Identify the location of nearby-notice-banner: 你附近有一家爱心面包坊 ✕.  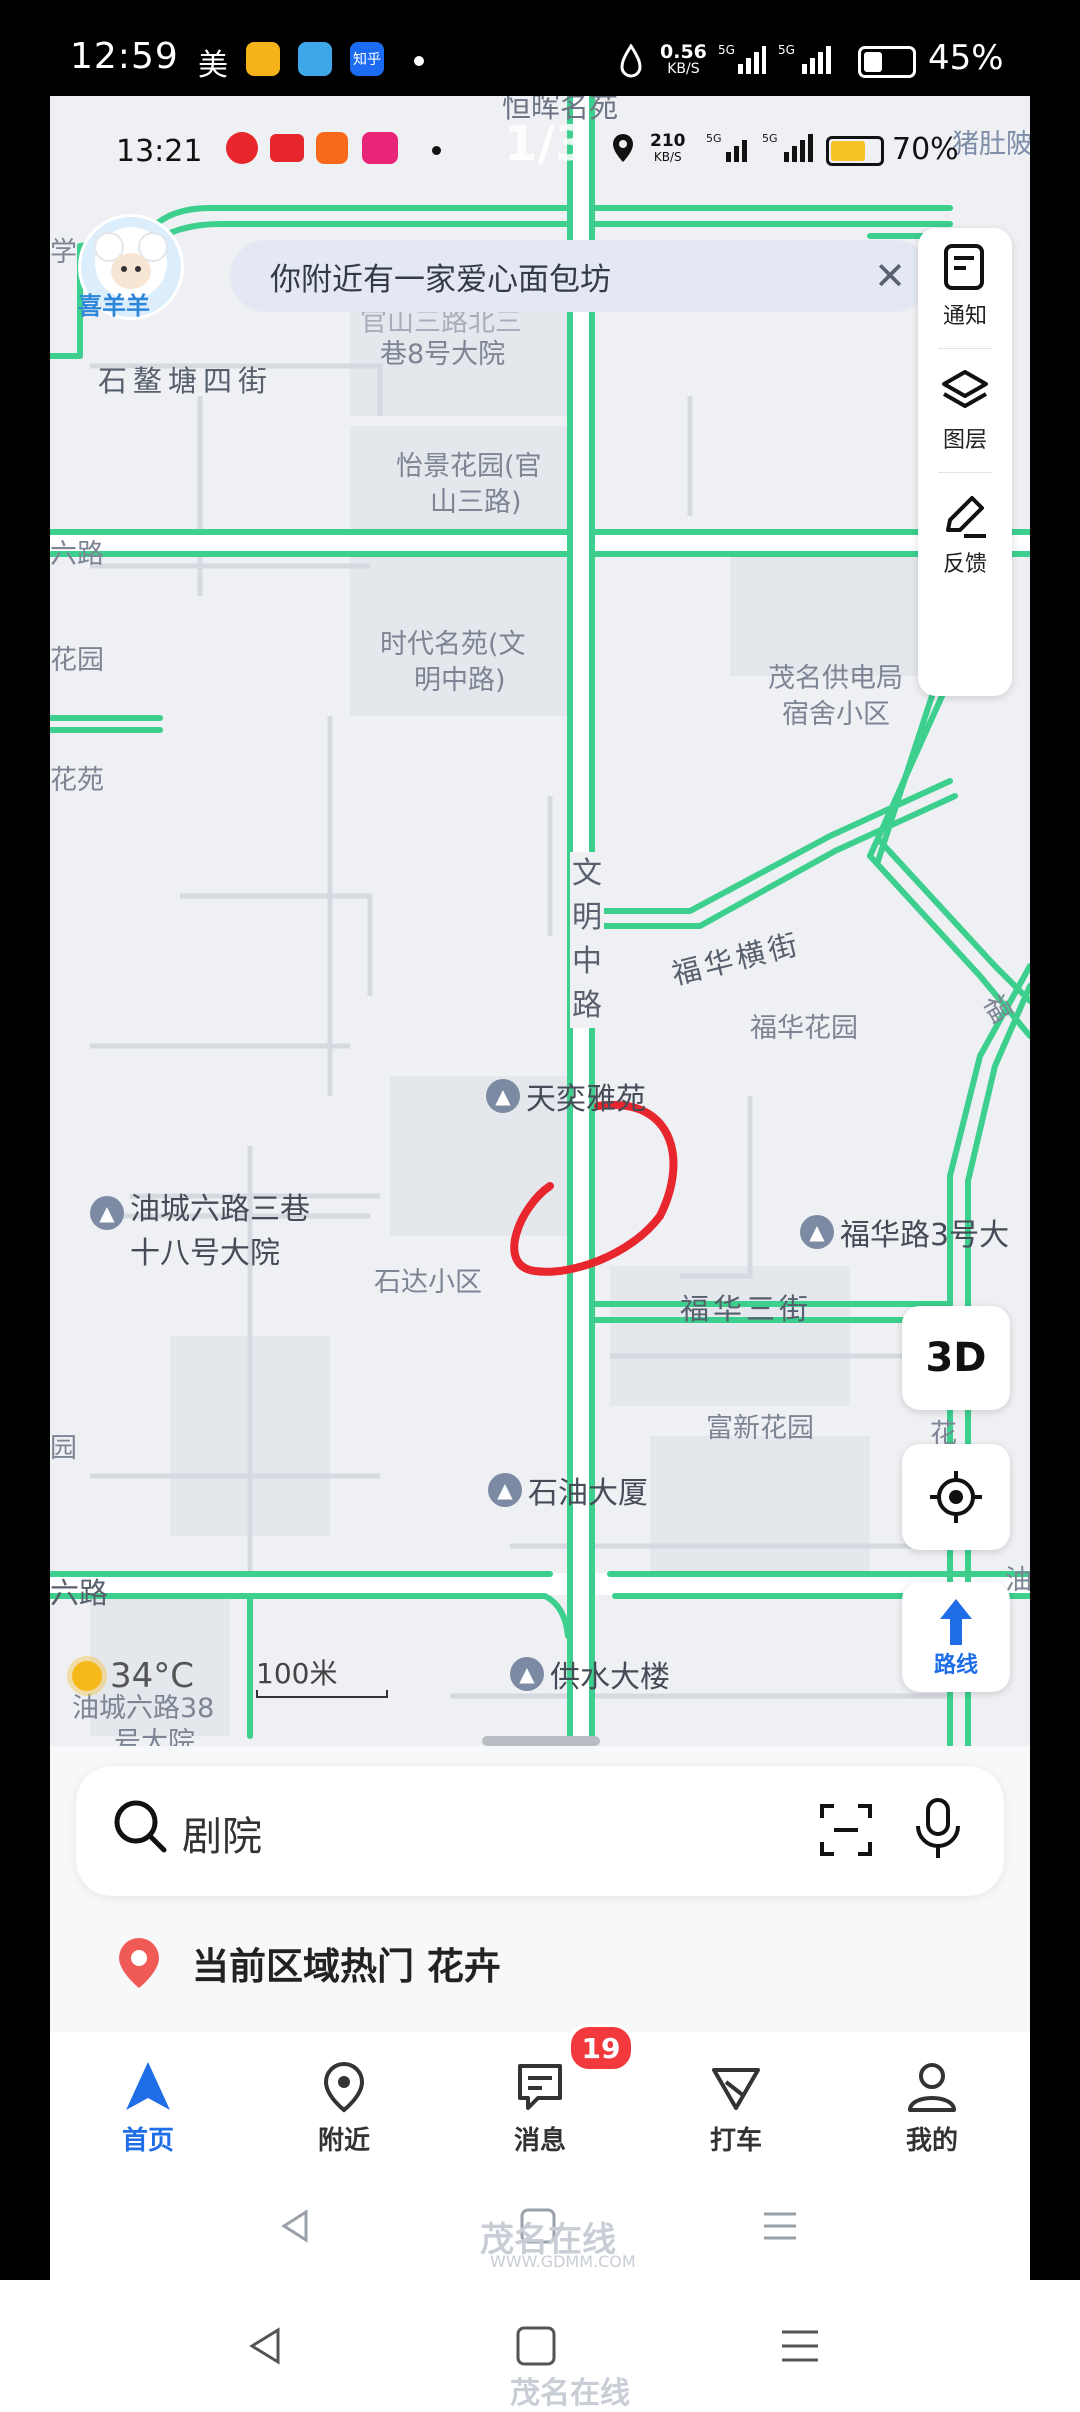
(580, 276).